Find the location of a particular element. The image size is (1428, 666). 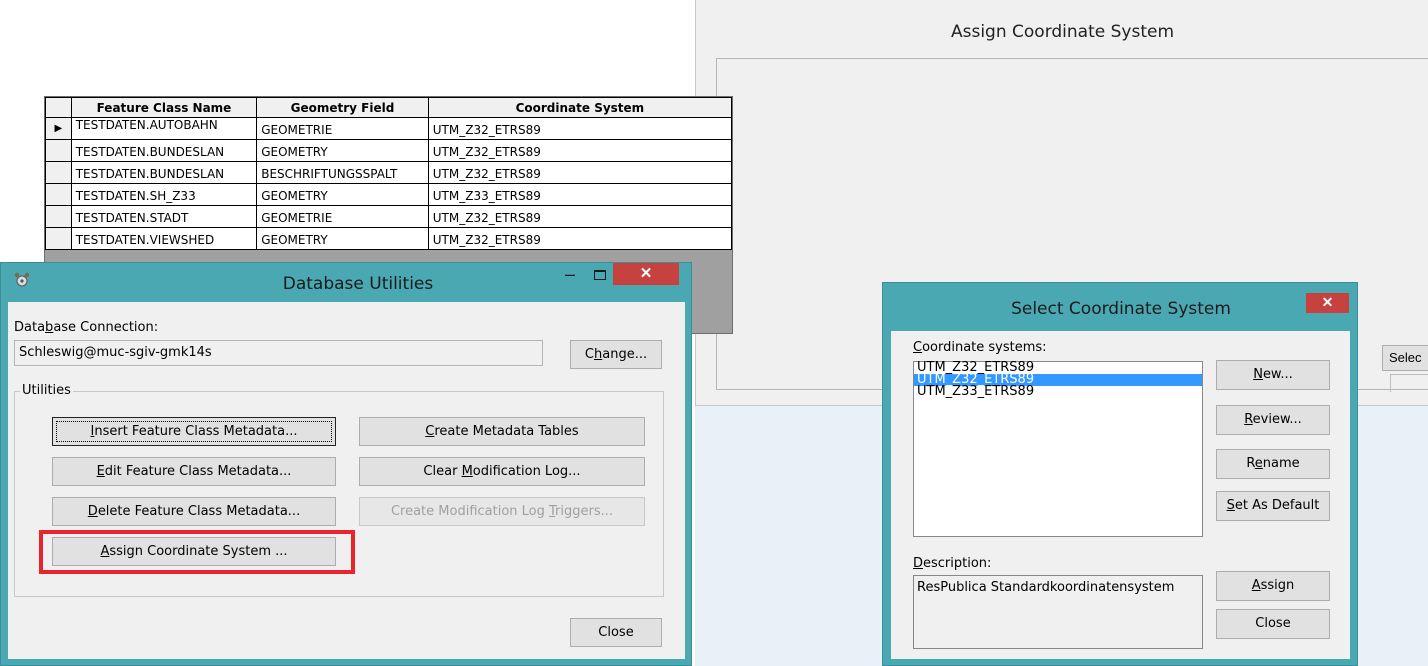

partial-control is located at coordinates (1409, 383).